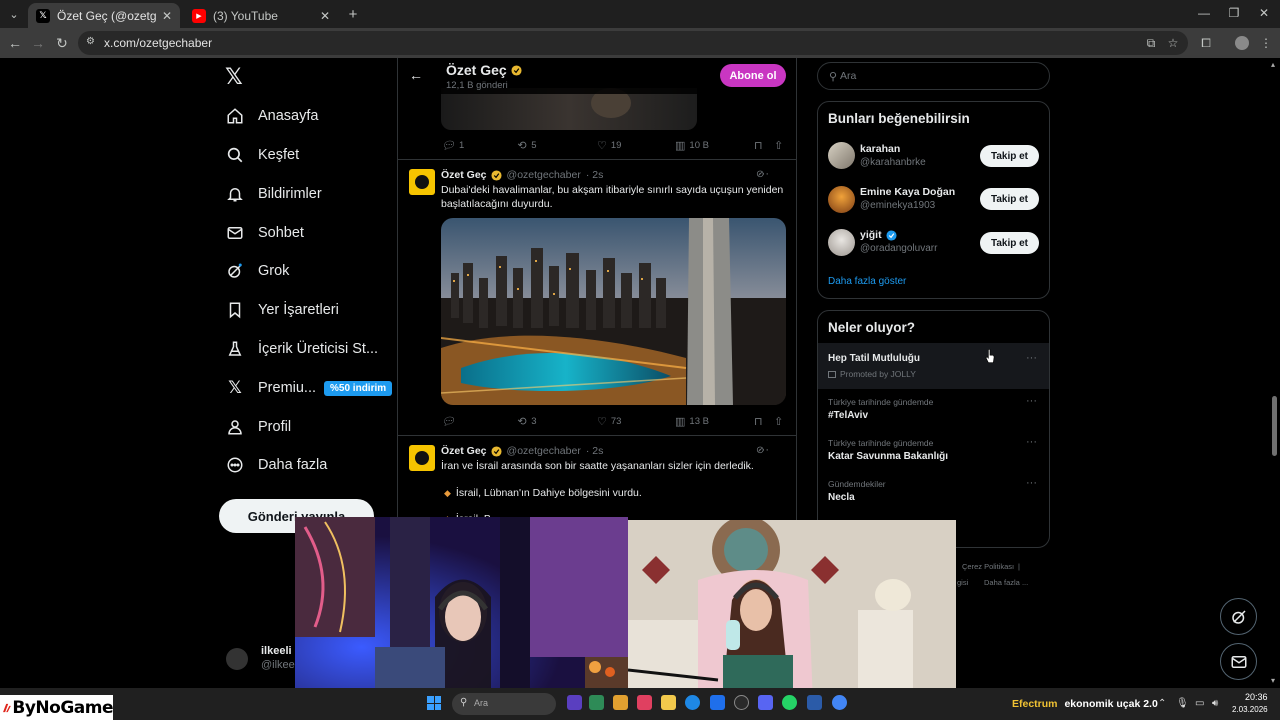 The image size is (1280, 720). I want to click on chrome-icon, so click(839, 702).